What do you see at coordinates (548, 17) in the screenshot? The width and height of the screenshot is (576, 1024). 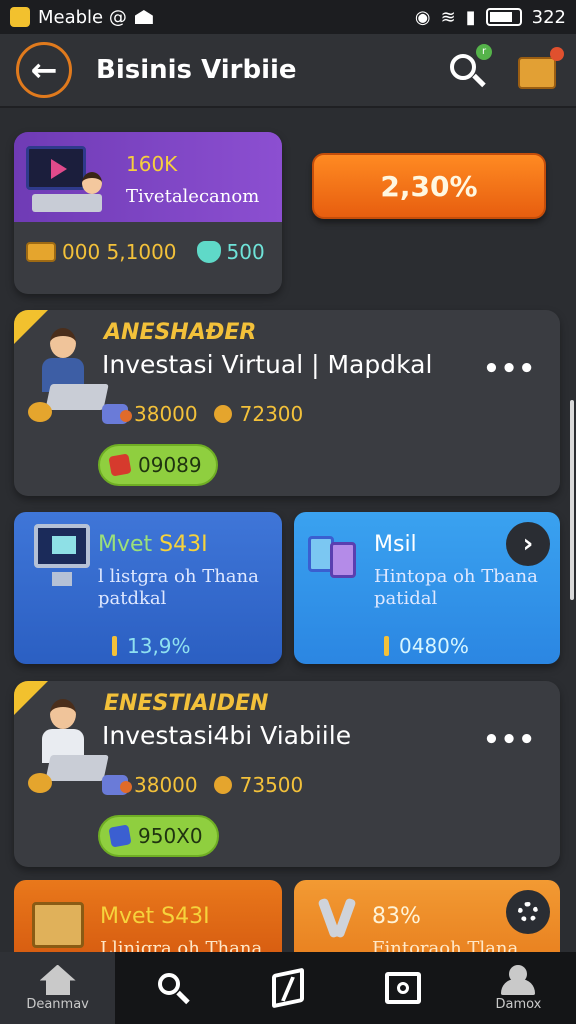 I see `status-time: 322` at bounding box center [548, 17].